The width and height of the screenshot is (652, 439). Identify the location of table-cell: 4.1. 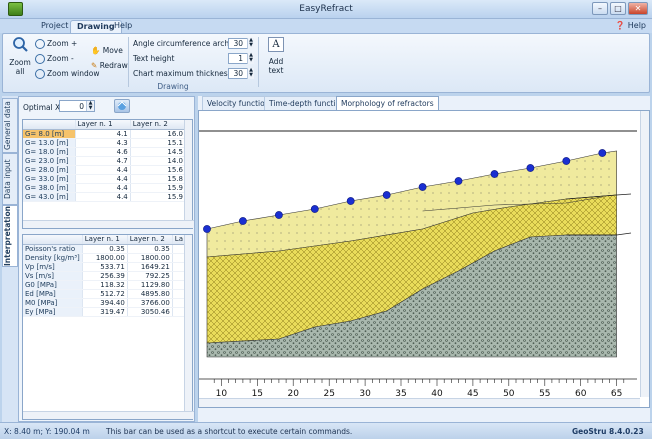
(103, 134).